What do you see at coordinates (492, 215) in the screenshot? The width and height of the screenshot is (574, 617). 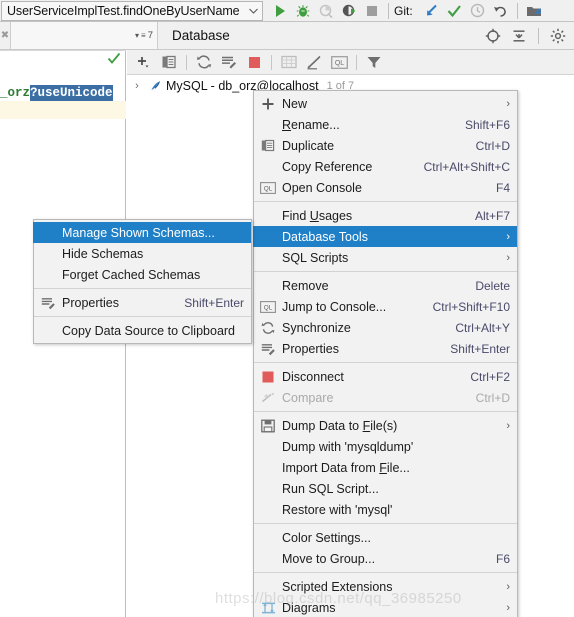 I see `menu-item-shortcut: Alt+F7` at bounding box center [492, 215].